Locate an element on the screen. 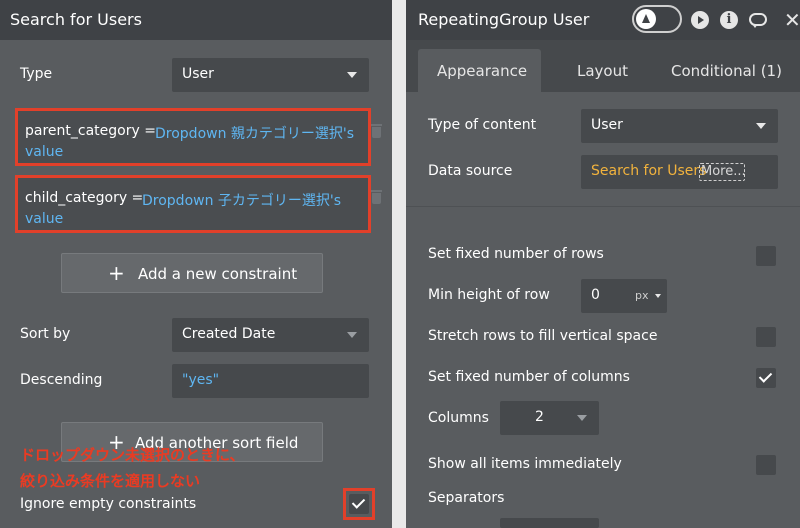 The height and width of the screenshot is (528, 800). constraint-value-line1: Dropdown 親カテゴリー選択's is located at coordinates (254, 133).